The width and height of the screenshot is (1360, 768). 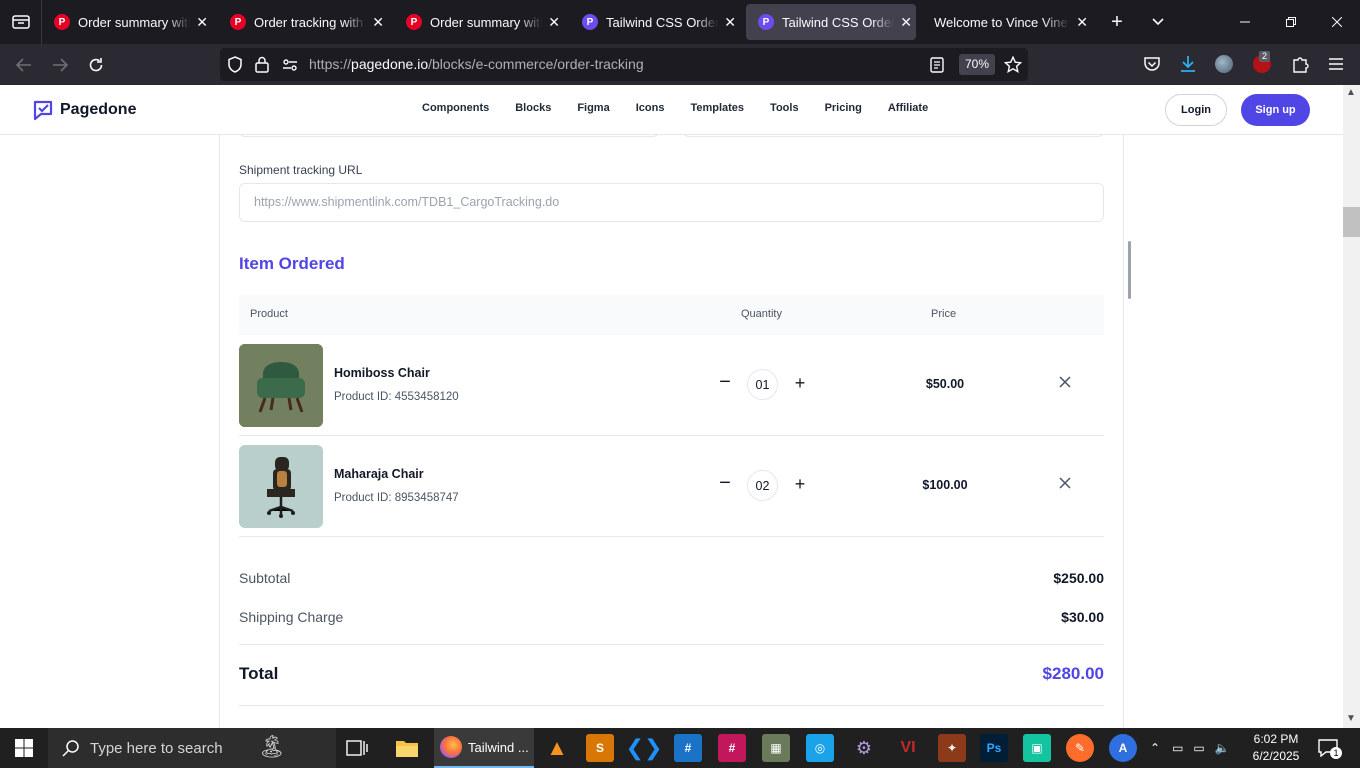 I want to click on menu-components: Components, so click(x=455, y=108).